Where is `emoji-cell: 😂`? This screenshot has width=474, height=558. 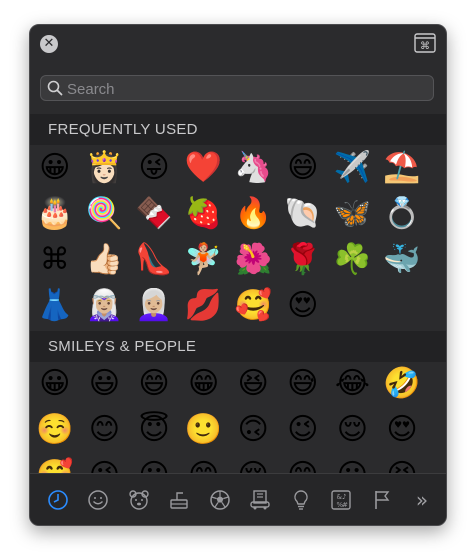
emoji-cell: 😂 is located at coordinates (353, 384).